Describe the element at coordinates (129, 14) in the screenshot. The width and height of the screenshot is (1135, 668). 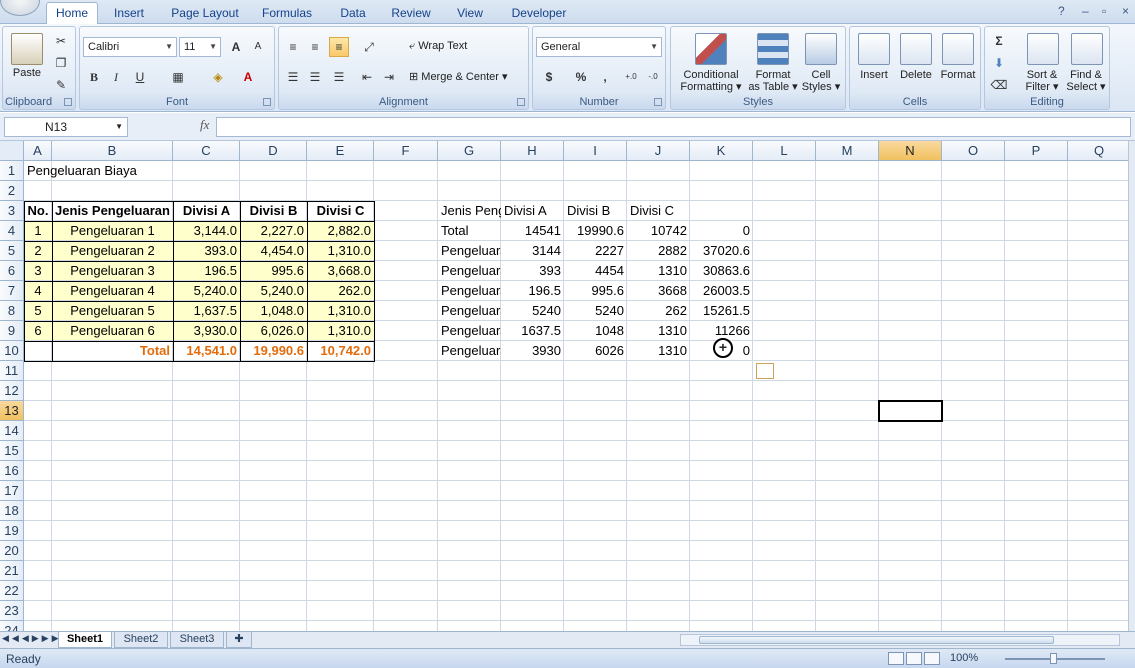
I see `tab-insert: Insert` at that location.